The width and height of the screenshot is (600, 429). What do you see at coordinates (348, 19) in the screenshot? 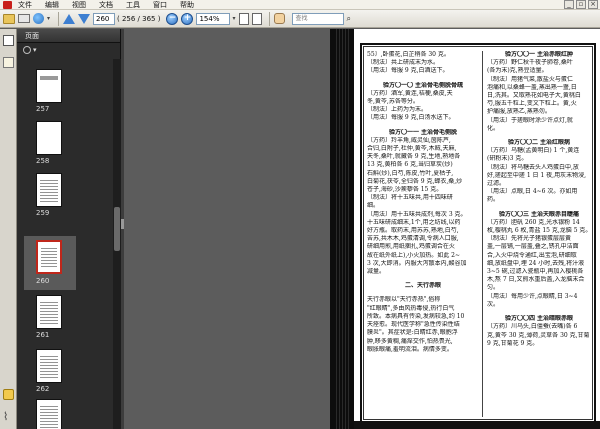
I see `search-icon: ⌕` at bounding box center [348, 19].